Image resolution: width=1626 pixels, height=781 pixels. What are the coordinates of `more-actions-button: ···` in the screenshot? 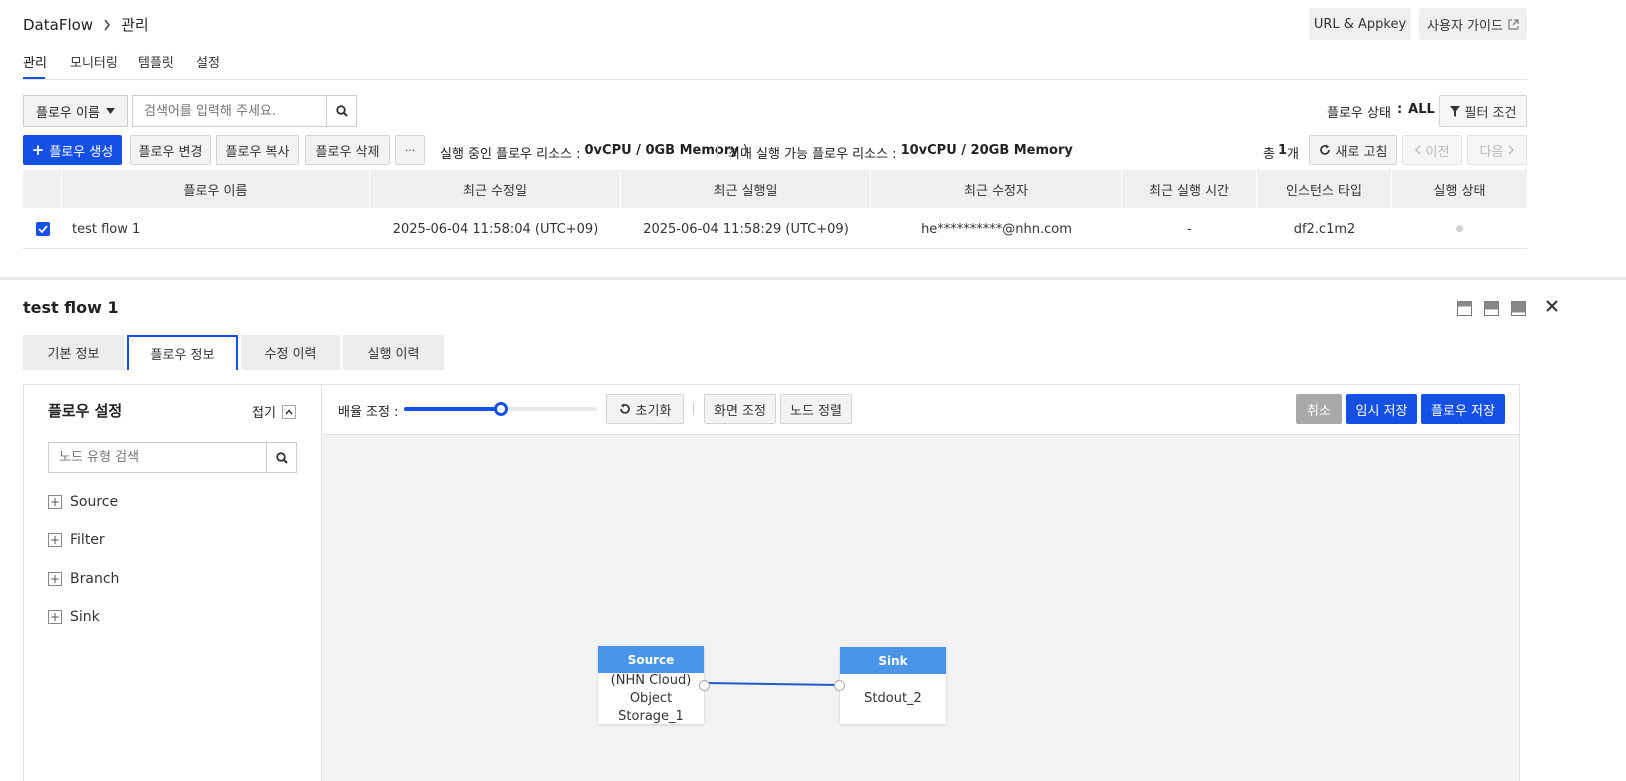 It's located at (410, 150).